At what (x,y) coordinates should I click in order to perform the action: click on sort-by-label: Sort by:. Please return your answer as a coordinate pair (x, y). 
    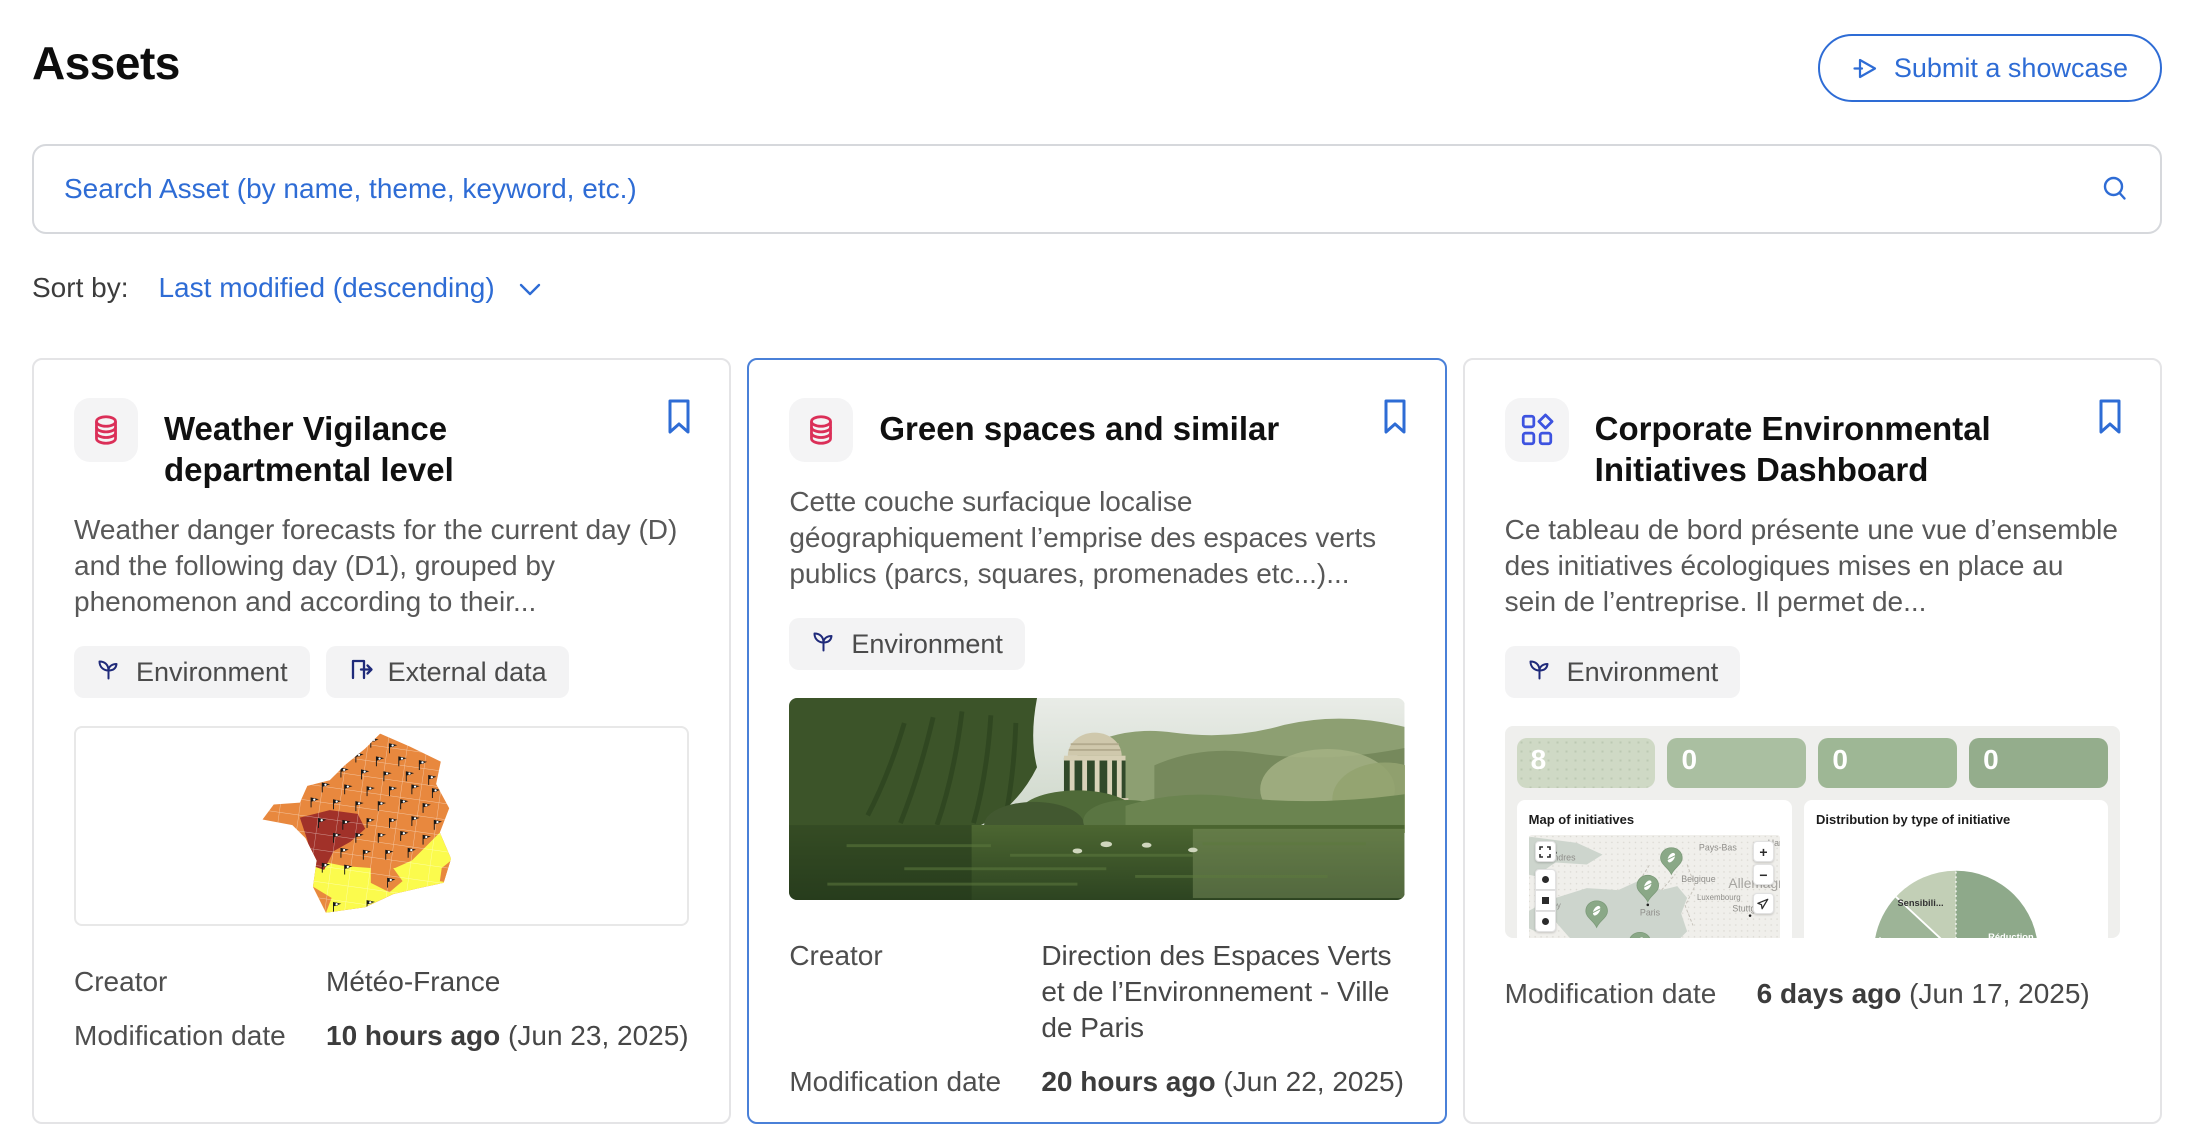
    Looking at the image, I should click on (80, 287).